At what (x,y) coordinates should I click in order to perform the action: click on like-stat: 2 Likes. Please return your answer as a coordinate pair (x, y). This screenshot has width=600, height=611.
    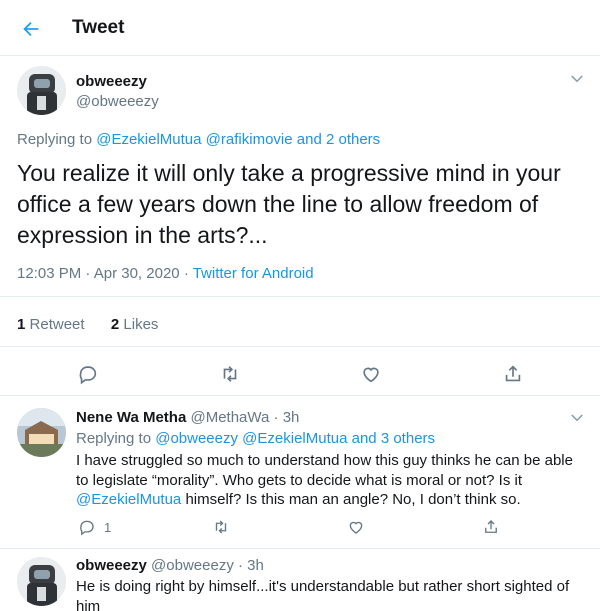
    Looking at the image, I should click on (135, 324).